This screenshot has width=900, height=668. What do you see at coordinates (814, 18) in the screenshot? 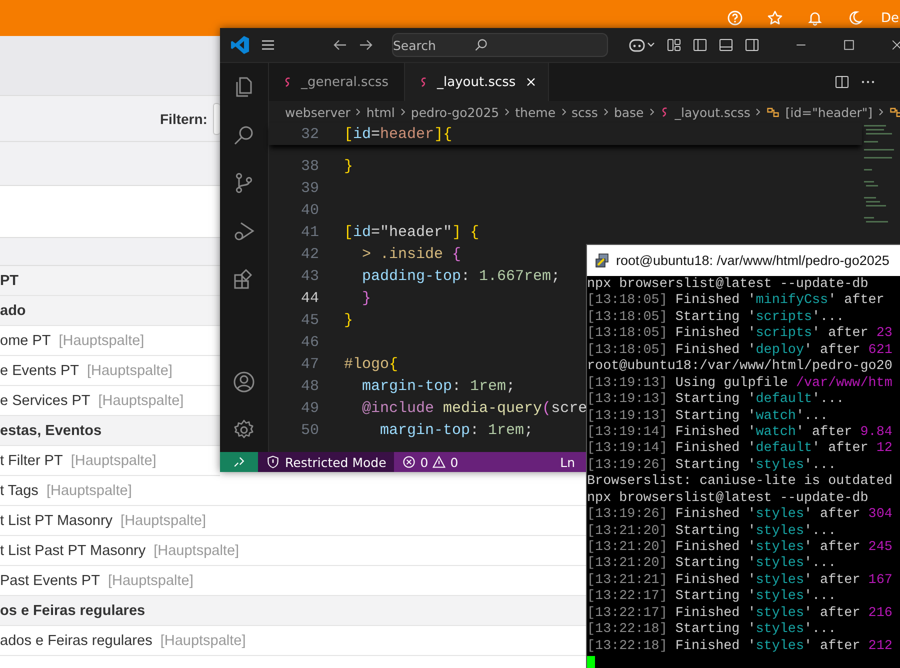
I see `bell-icon` at bounding box center [814, 18].